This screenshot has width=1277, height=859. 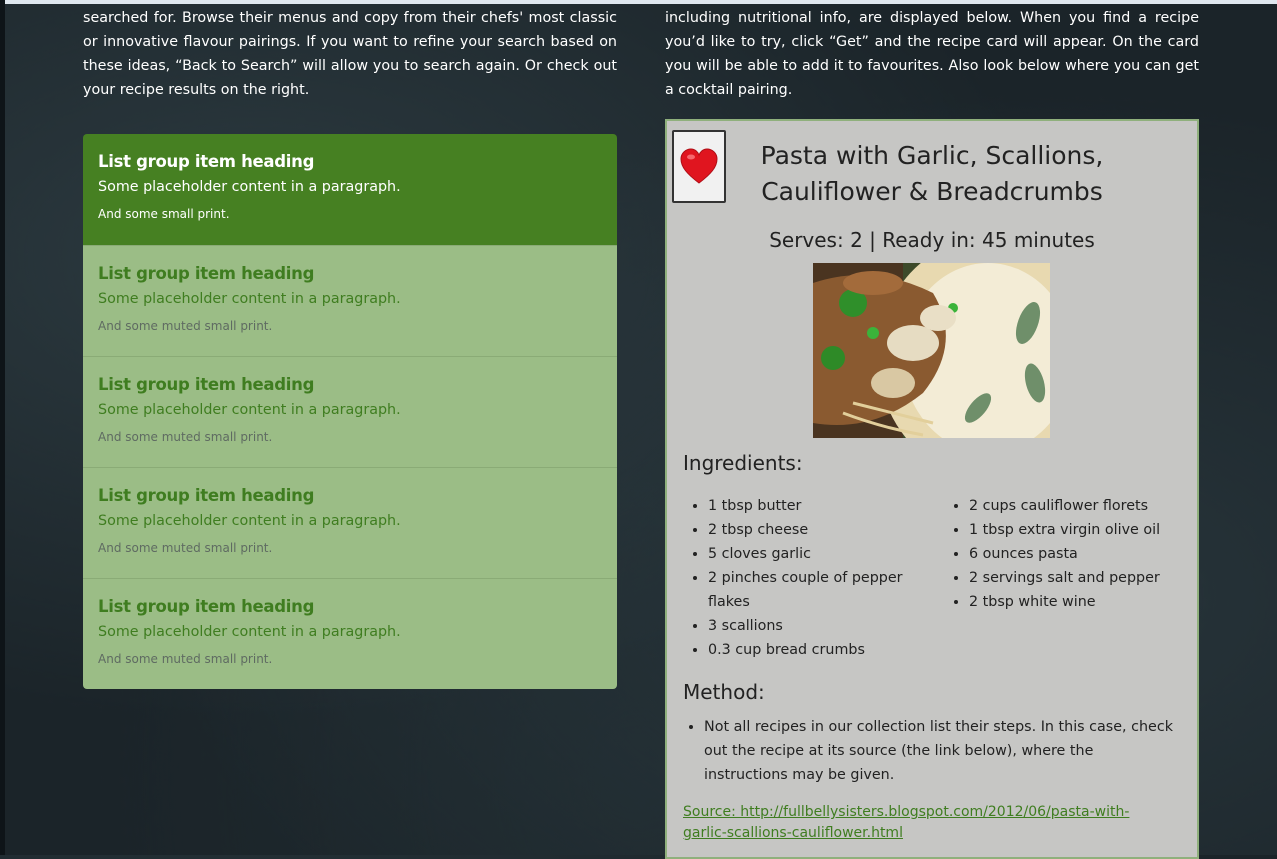 What do you see at coordinates (2, 427) in the screenshot?
I see `window-left-edge` at bounding box center [2, 427].